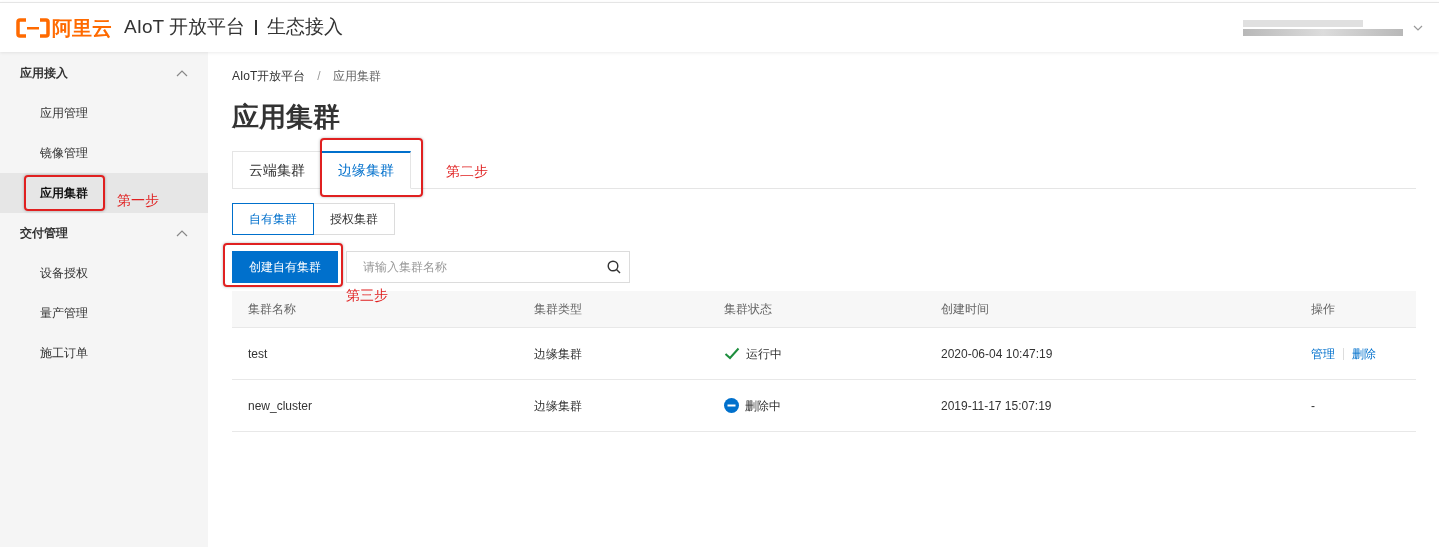  Describe the element at coordinates (286, 117) in the screenshot. I see `page-title: 应用集群` at that location.